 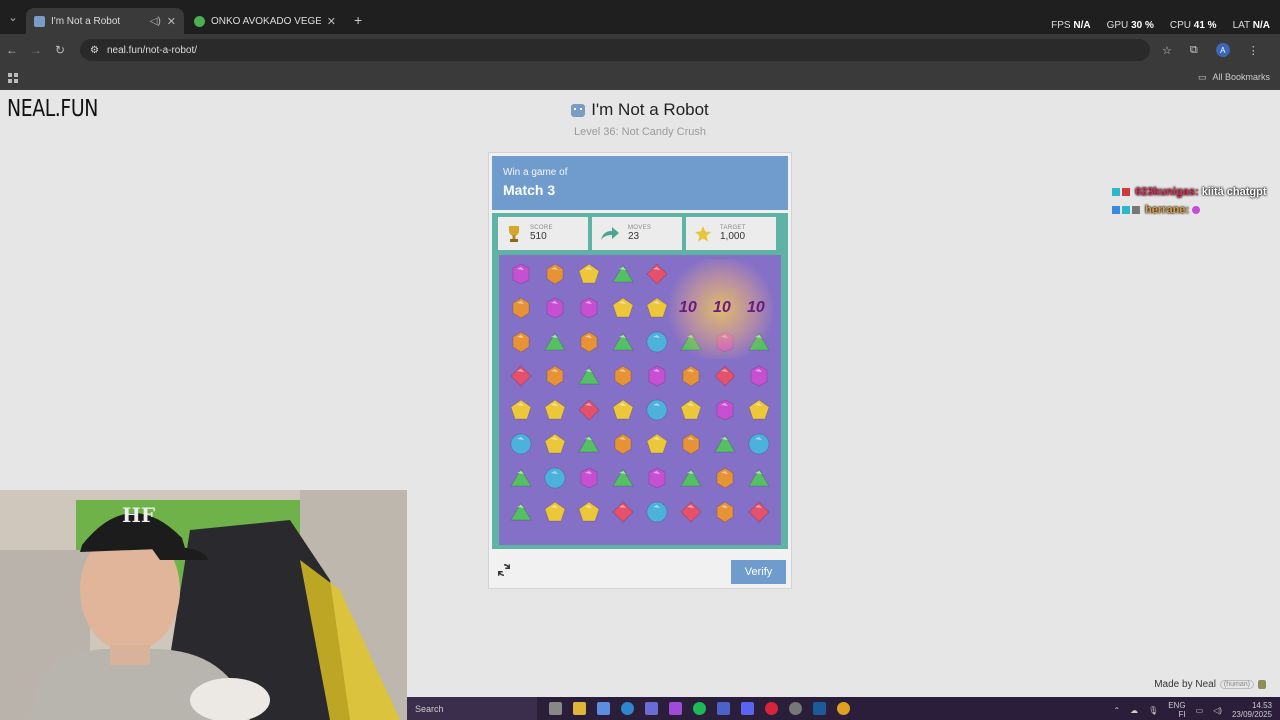 I want to click on tray-chevron-icon: ⌃, so click(x=1116, y=710).